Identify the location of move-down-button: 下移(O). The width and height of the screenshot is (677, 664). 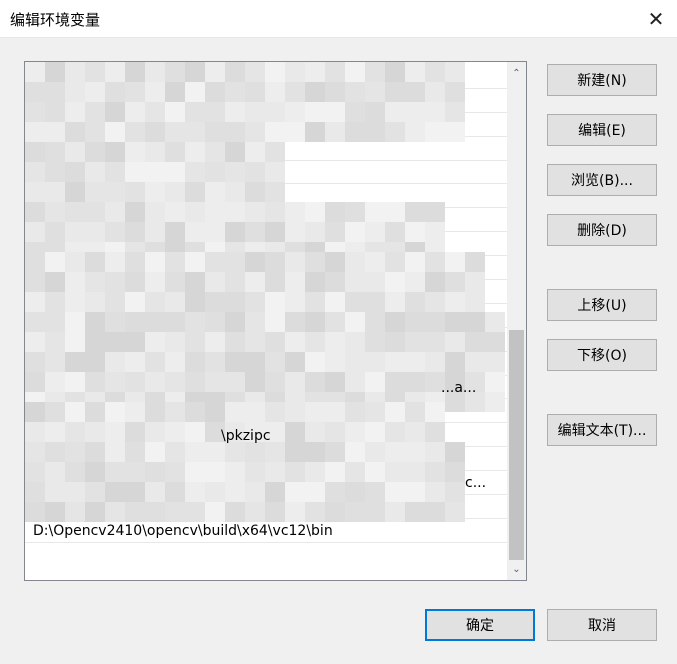
(602, 355).